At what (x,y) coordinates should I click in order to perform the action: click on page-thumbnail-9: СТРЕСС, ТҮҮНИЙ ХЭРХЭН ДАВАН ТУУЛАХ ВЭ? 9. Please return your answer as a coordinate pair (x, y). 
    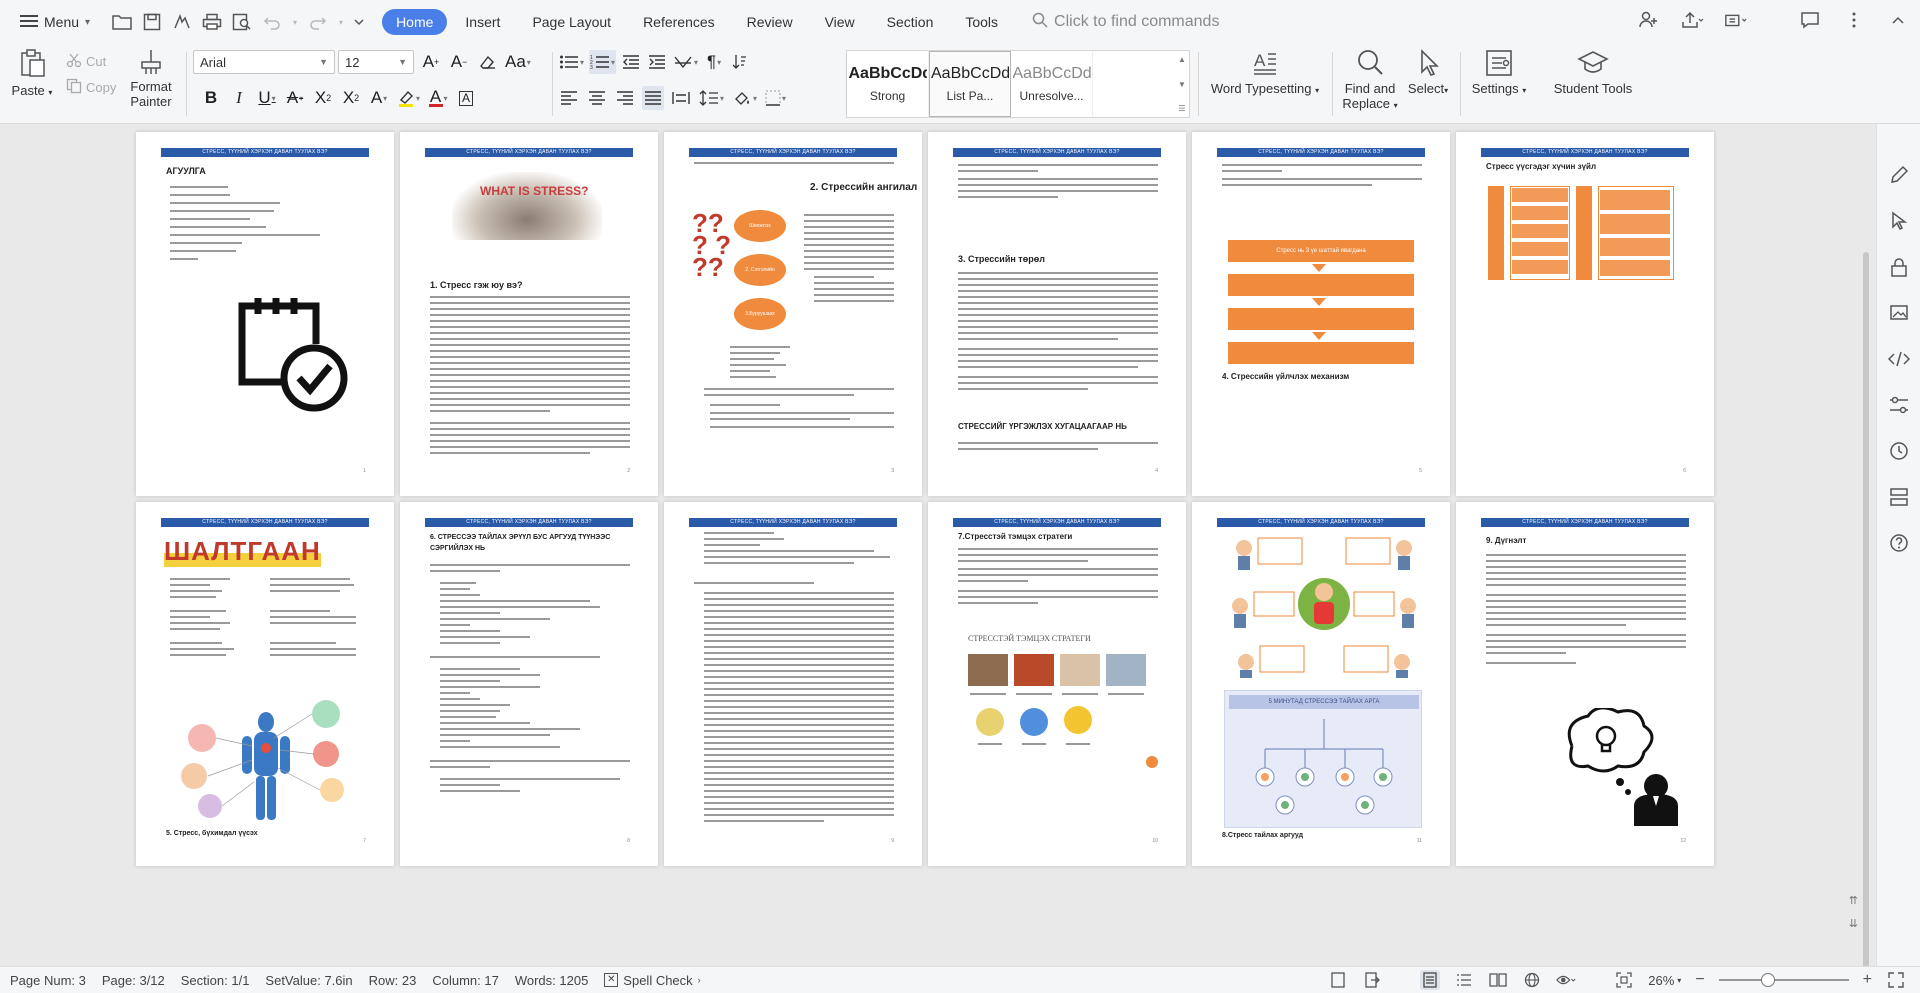
    Looking at the image, I should click on (793, 684).